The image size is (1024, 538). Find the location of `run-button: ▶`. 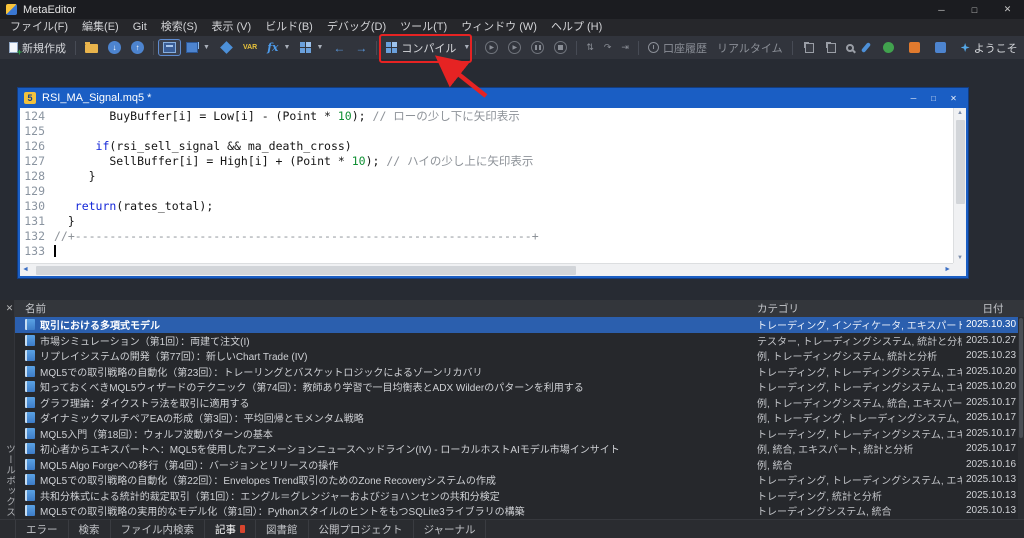

run-button: ▶ is located at coordinates (491, 47).